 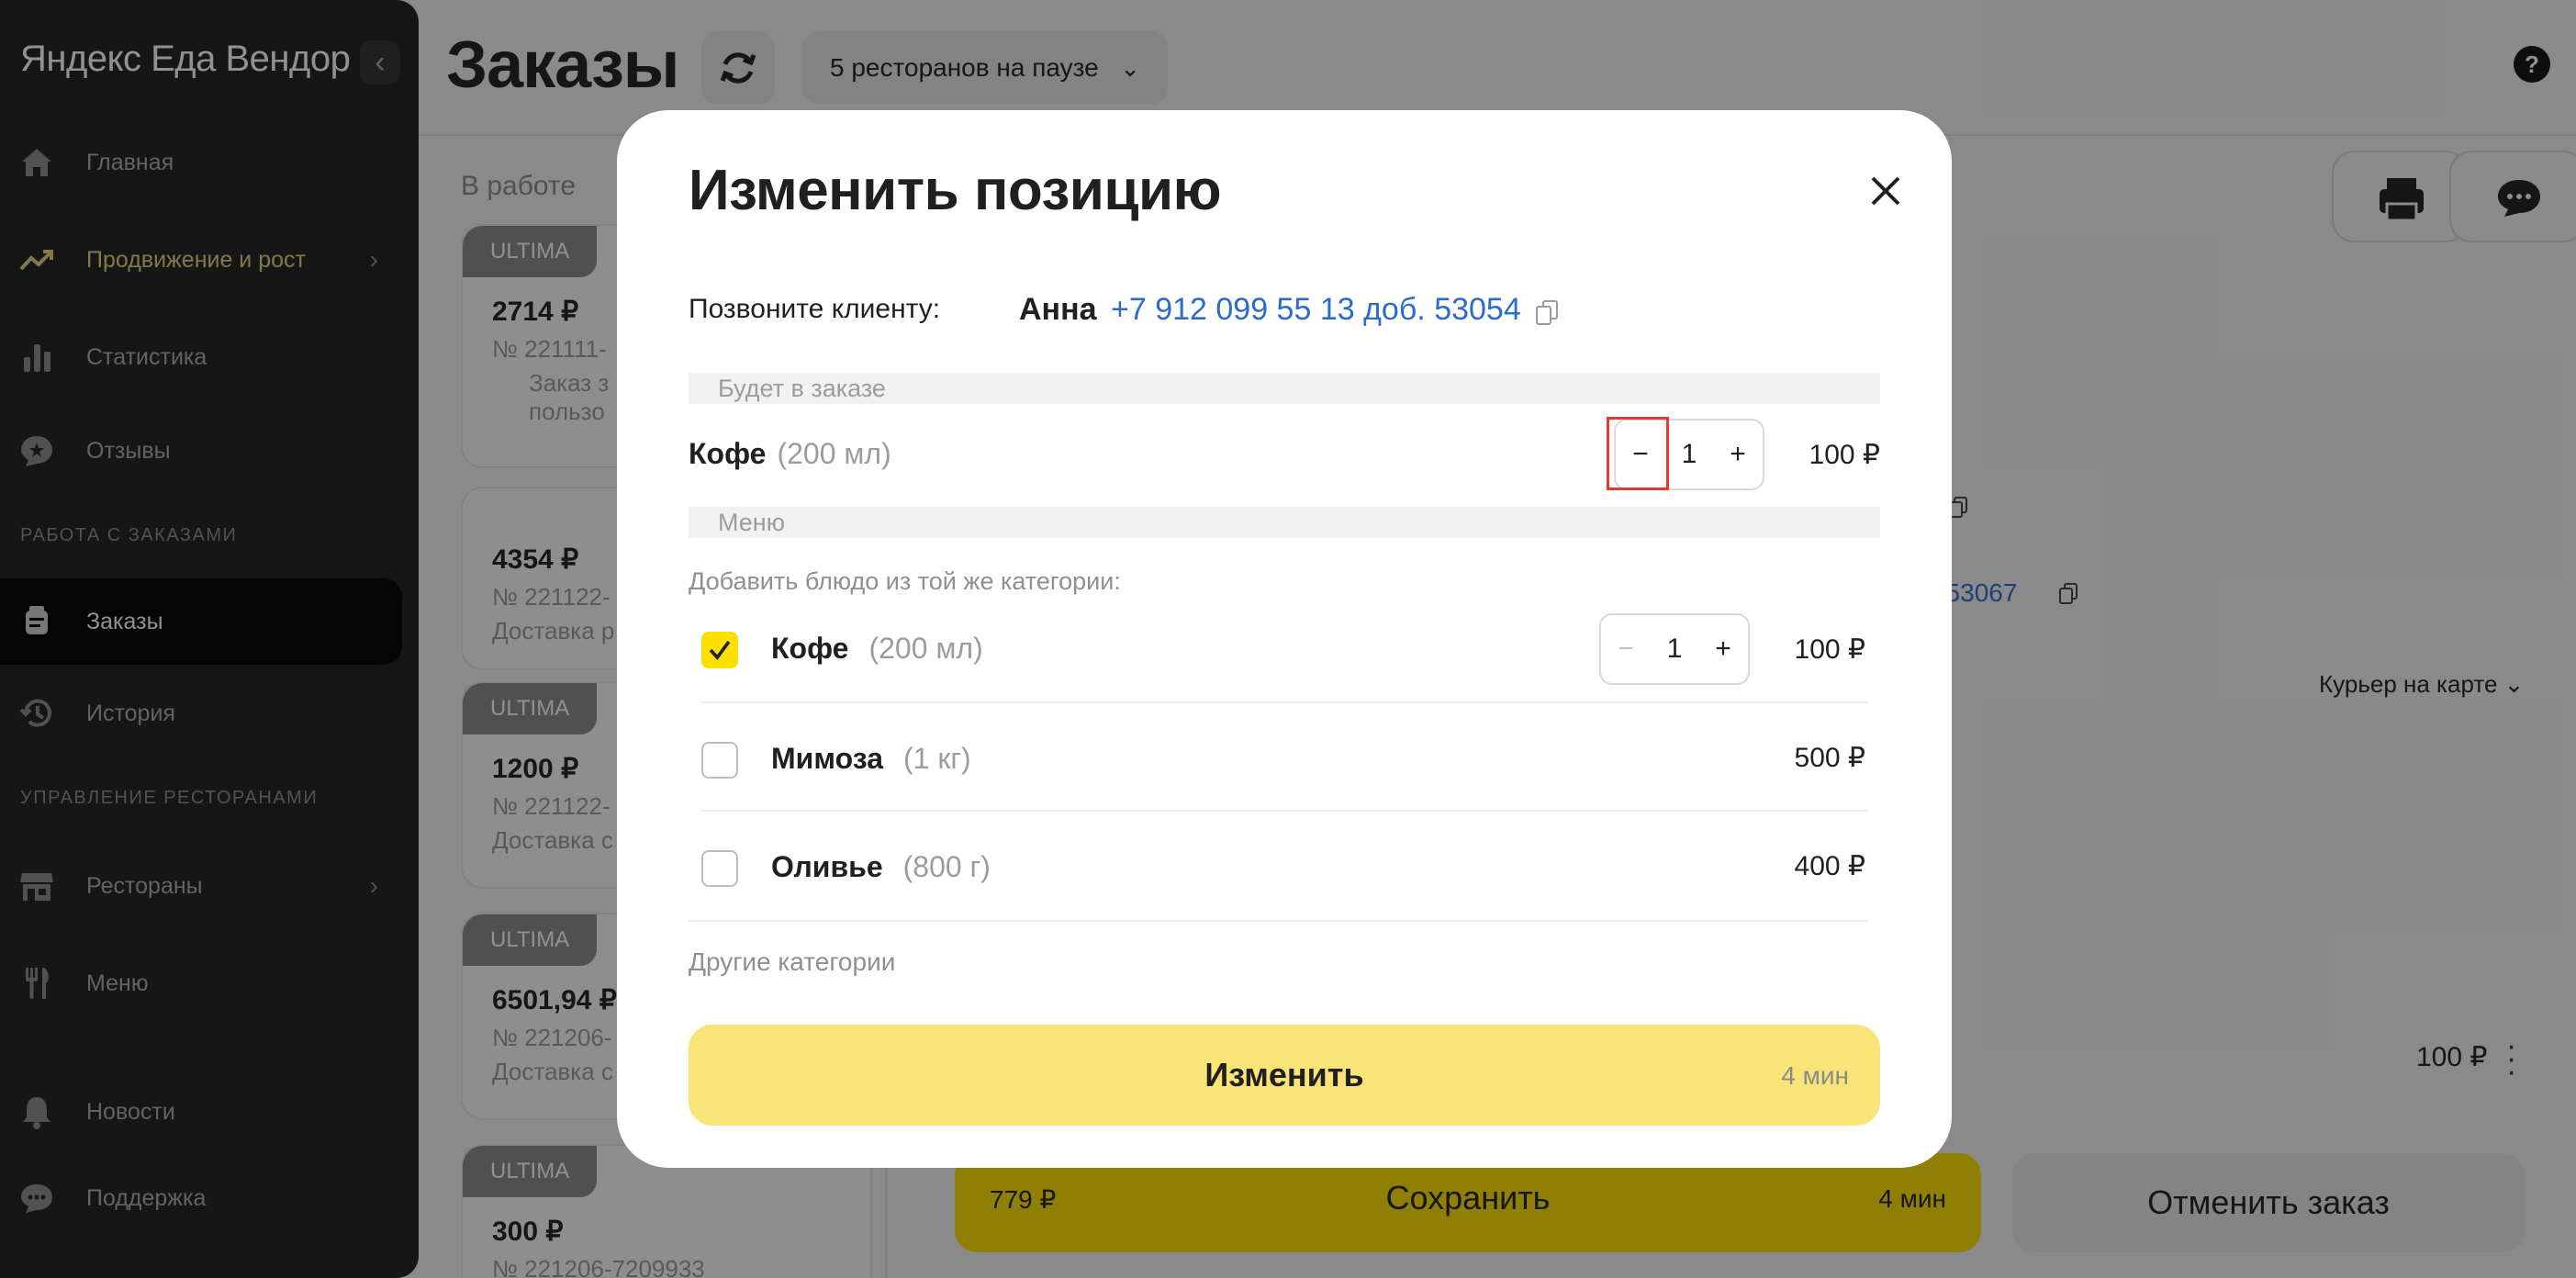 What do you see at coordinates (1284, 997) in the screenshot?
I see `scroll-fade` at bounding box center [1284, 997].